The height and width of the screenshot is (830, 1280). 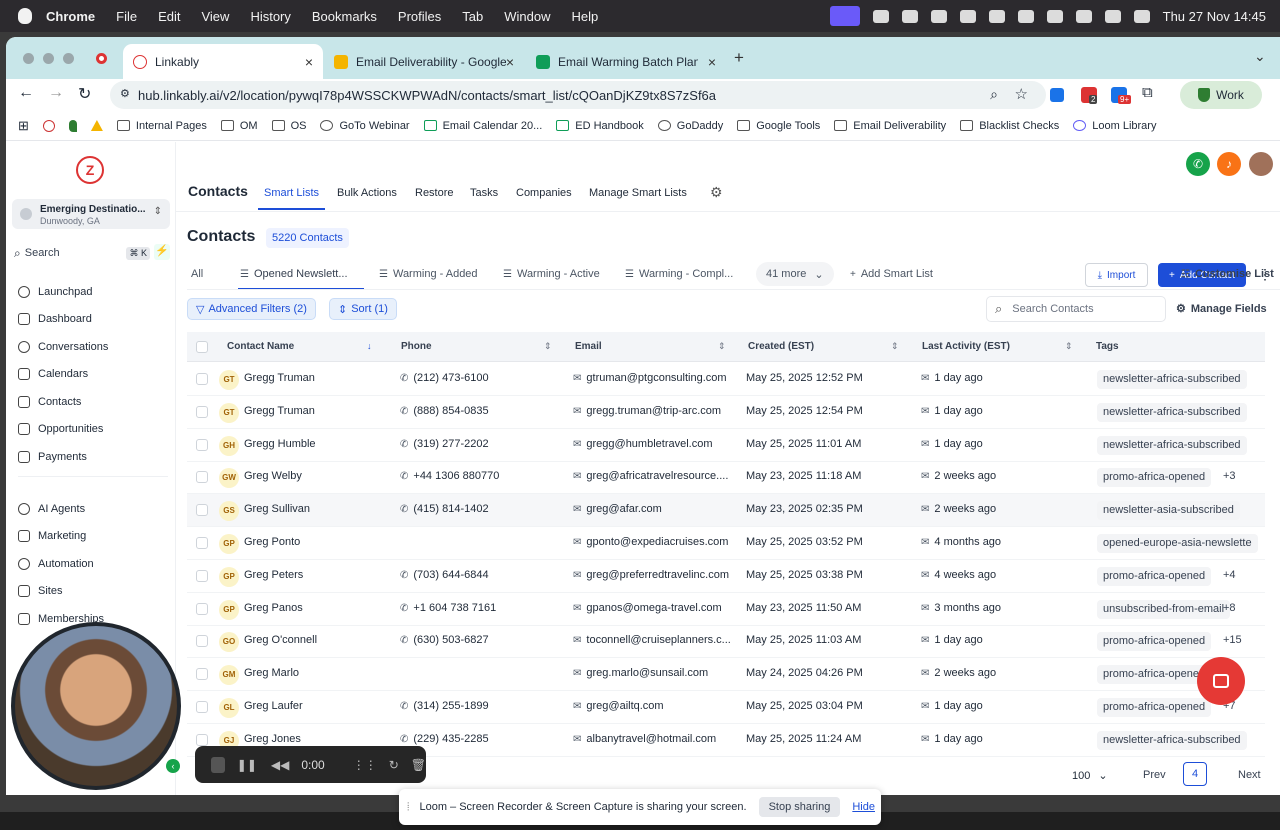 What do you see at coordinates (49, 402) in the screenshot?
I see `sidebar-item-contacts: Contacts` at bounding box center [49, 402].